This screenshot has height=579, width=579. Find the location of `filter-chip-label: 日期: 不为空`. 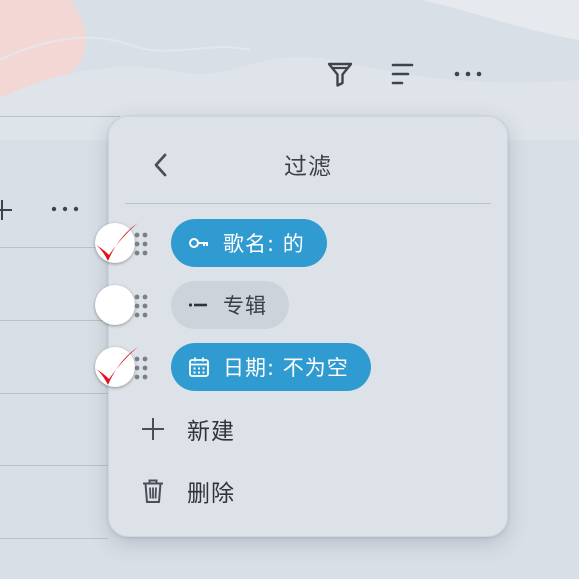

filter-chip-label: 日期: 不为空 is located at coordinates (286, 368).